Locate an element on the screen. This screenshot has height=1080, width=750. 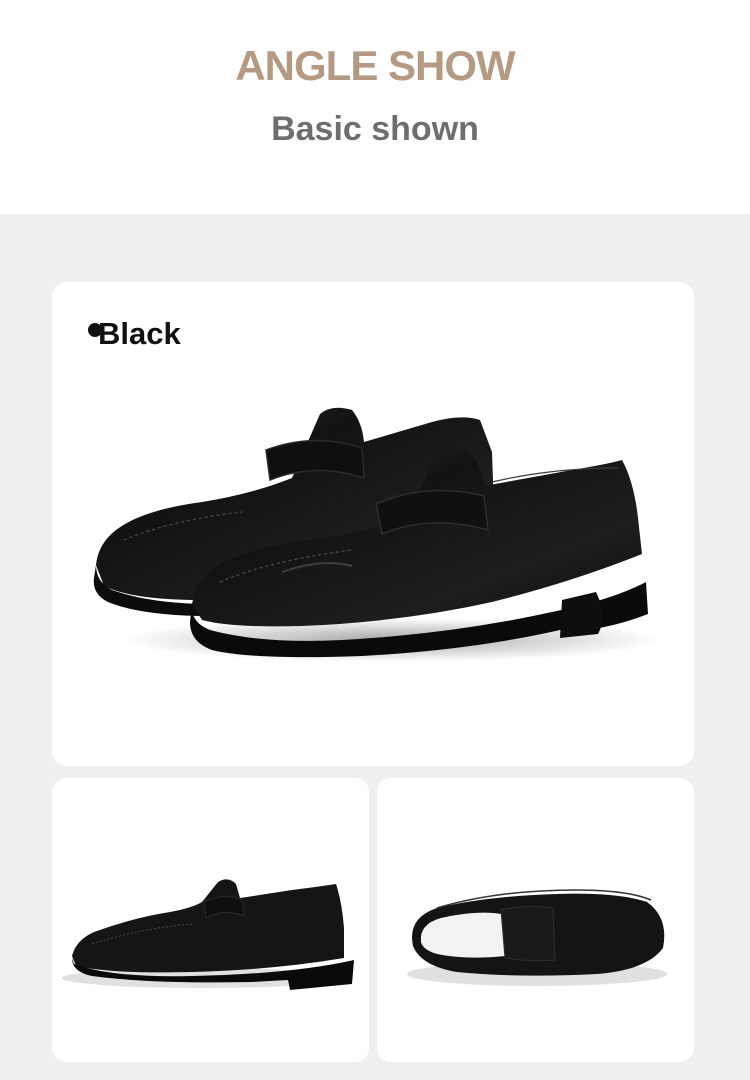
side-view-card is located at coordinates (210, 920).